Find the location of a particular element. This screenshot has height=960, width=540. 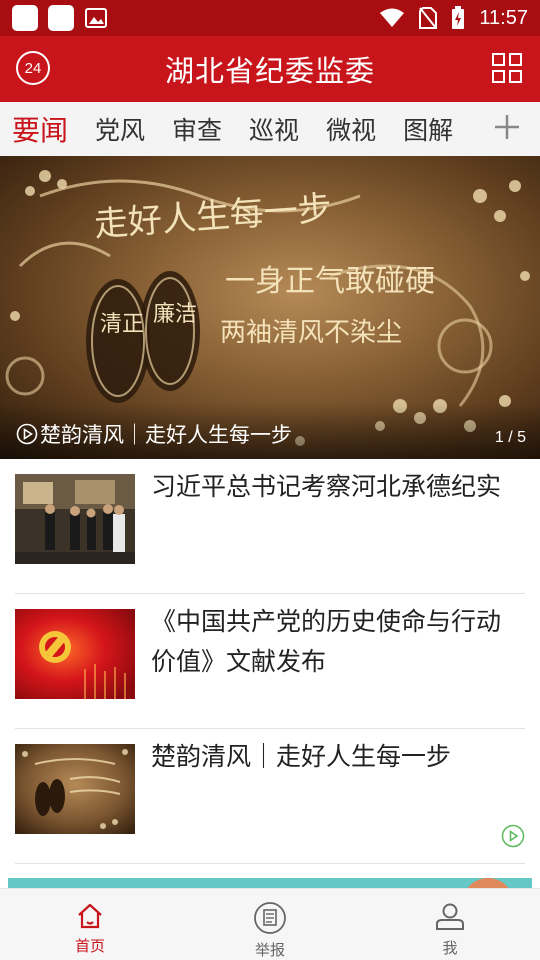

banner-caption: 楚韵清风｜走好人生每一步 is located at coordinates (154, 434).